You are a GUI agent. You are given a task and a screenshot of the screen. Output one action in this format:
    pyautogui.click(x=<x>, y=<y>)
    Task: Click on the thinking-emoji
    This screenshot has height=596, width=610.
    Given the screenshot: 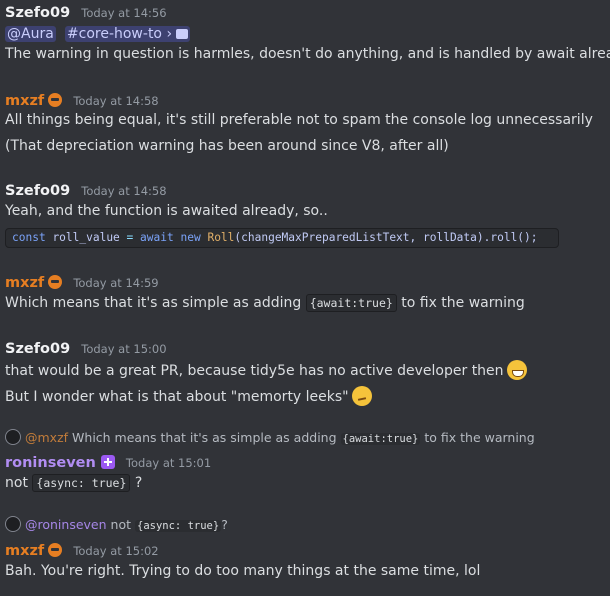 What is the action you would take?
    pyautogui.click(x=361, y=396)
    